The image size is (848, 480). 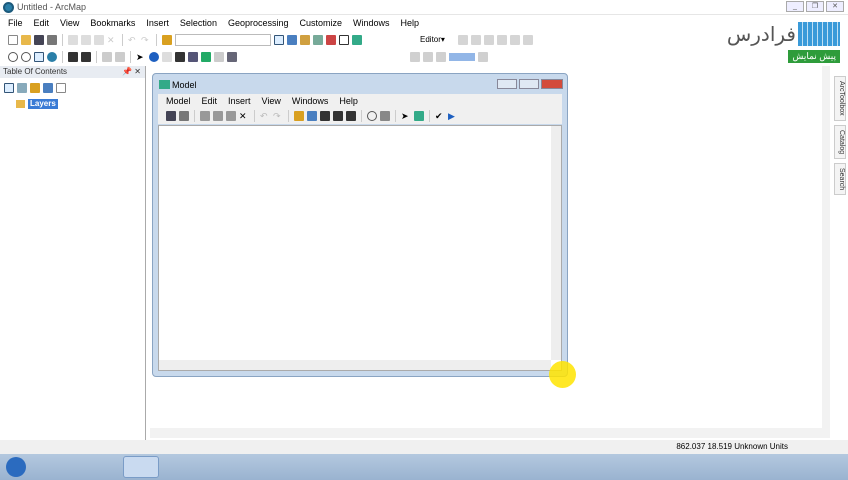 I want to click on chrome-taskbar-icon, so click(x=59, y=467).